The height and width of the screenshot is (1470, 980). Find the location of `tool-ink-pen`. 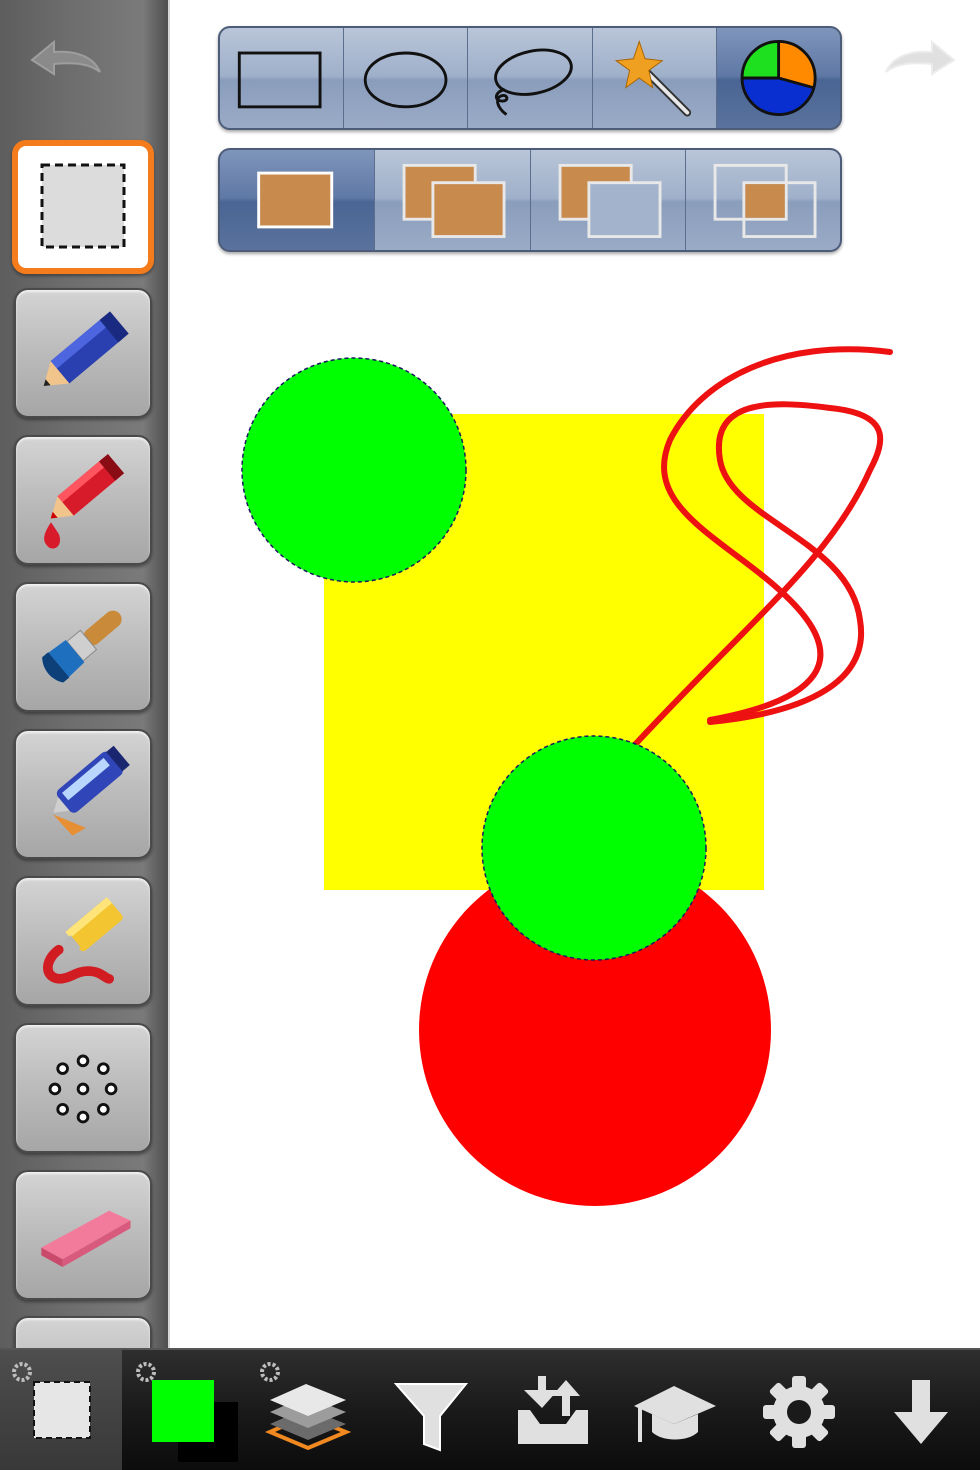

tool-ink-pen is located at coordinates (83, 500).